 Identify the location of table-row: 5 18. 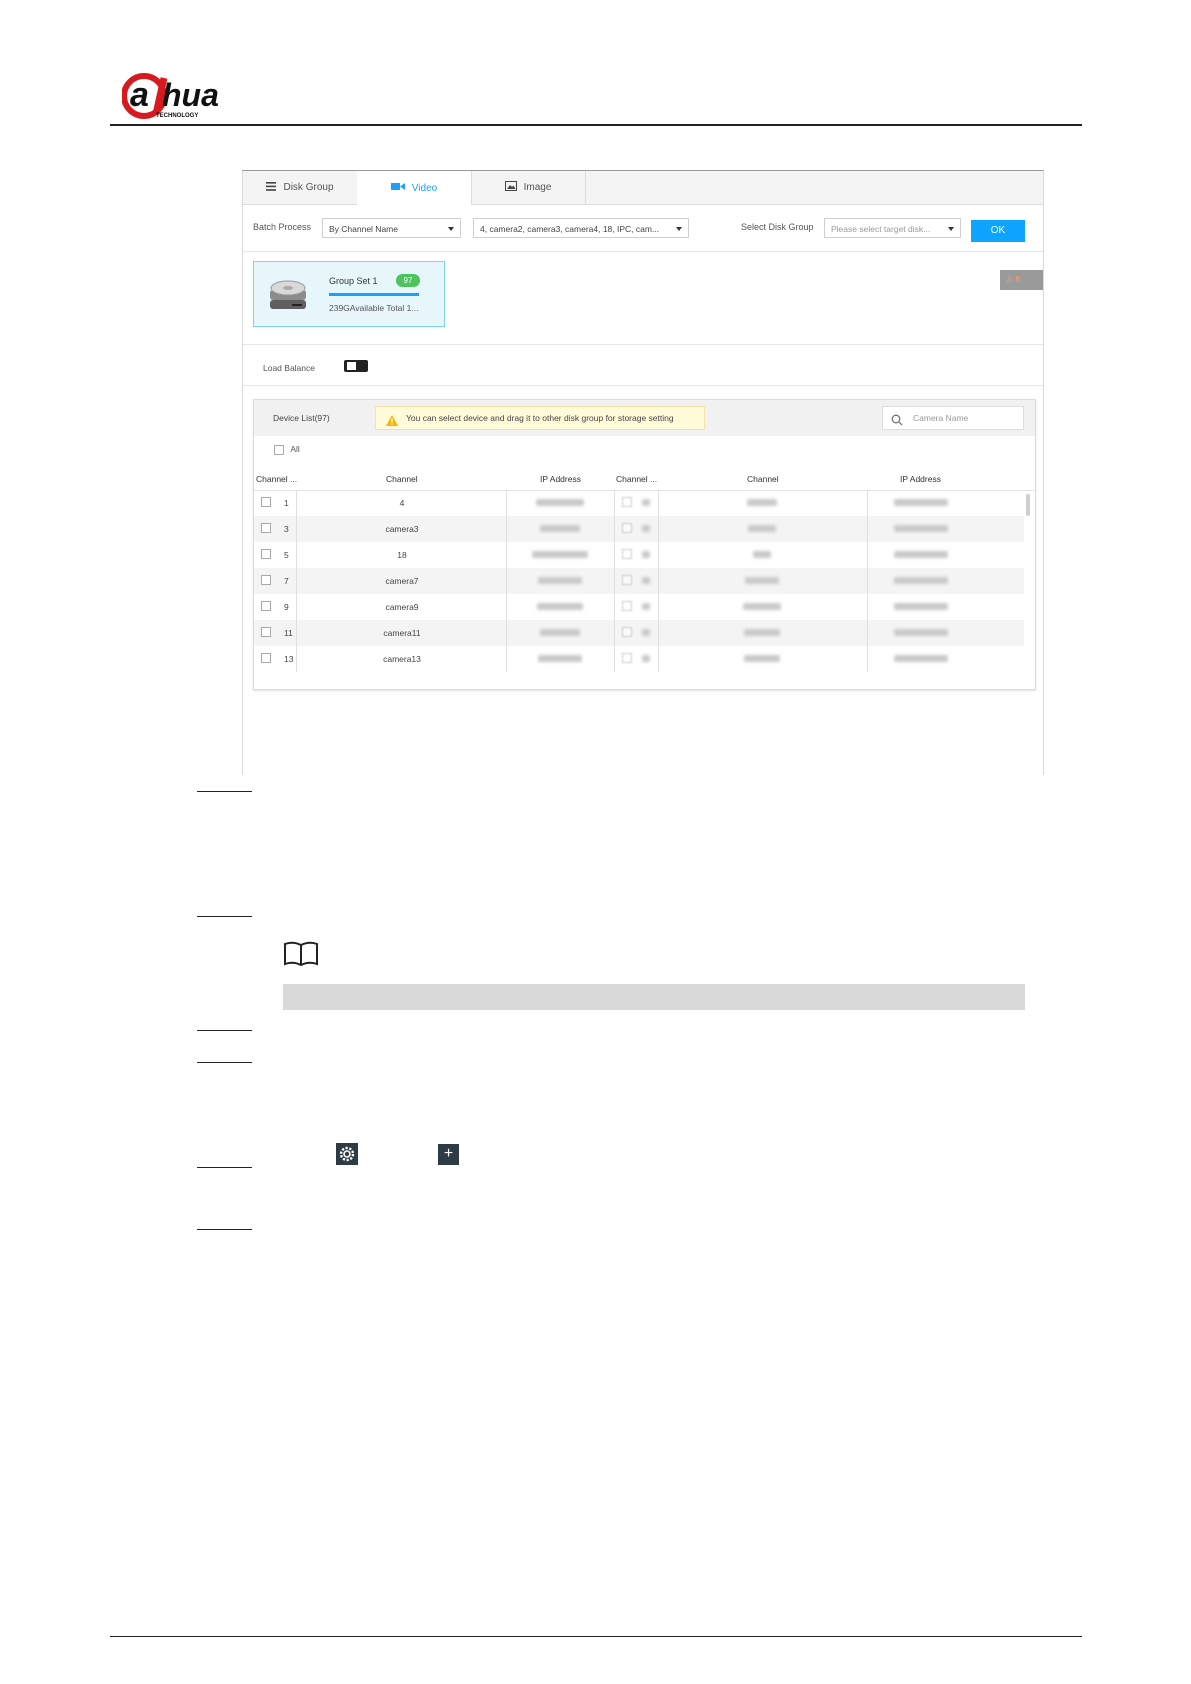
(639, 555).